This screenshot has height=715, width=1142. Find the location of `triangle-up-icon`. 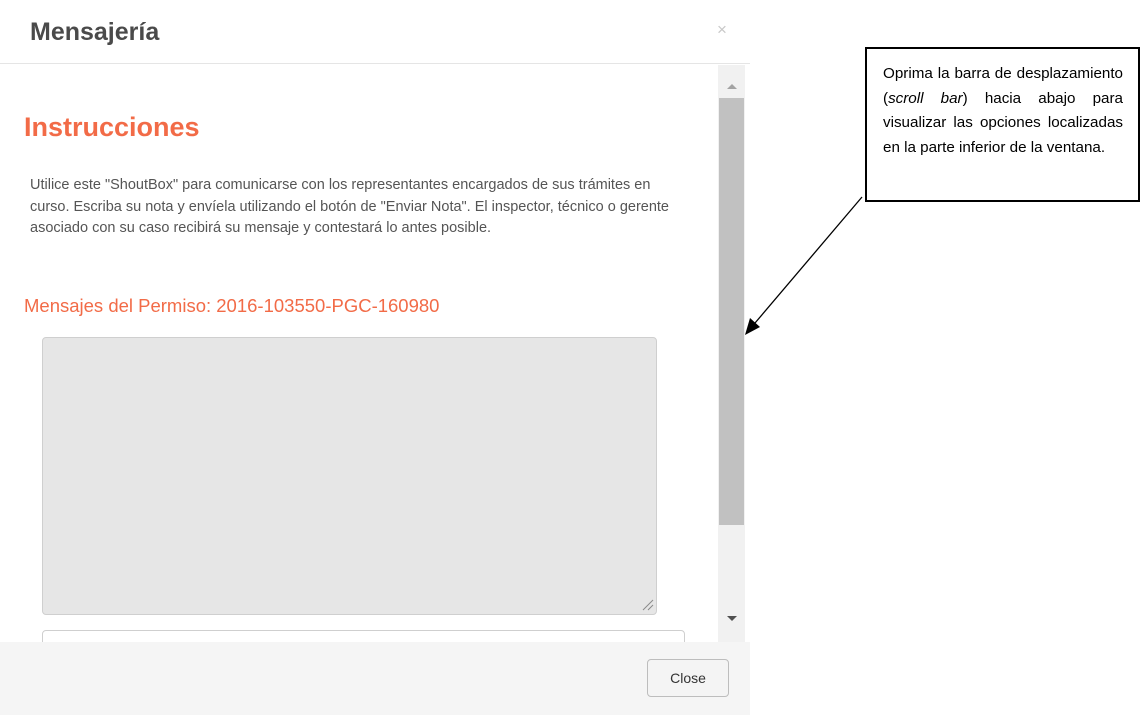

triangle-up-icon is located at coordinates (731, 86).